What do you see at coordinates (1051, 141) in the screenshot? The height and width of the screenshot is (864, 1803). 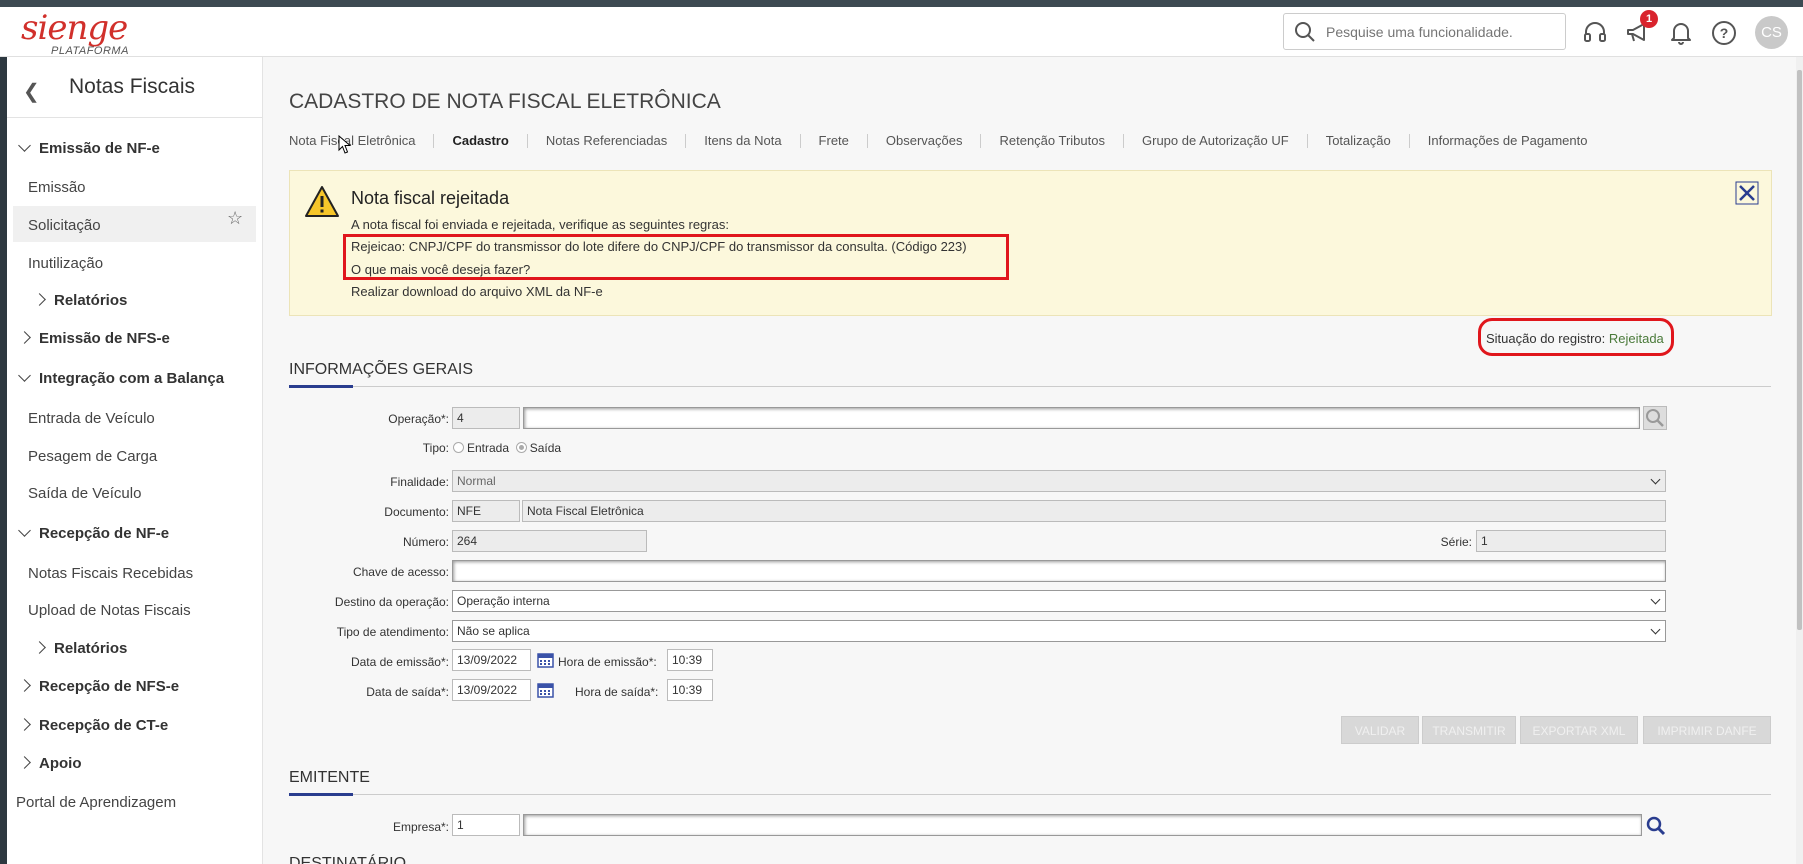 I see `tab-retencao-tributos: Retenção Tributos` at bounding box center [1051, 141].